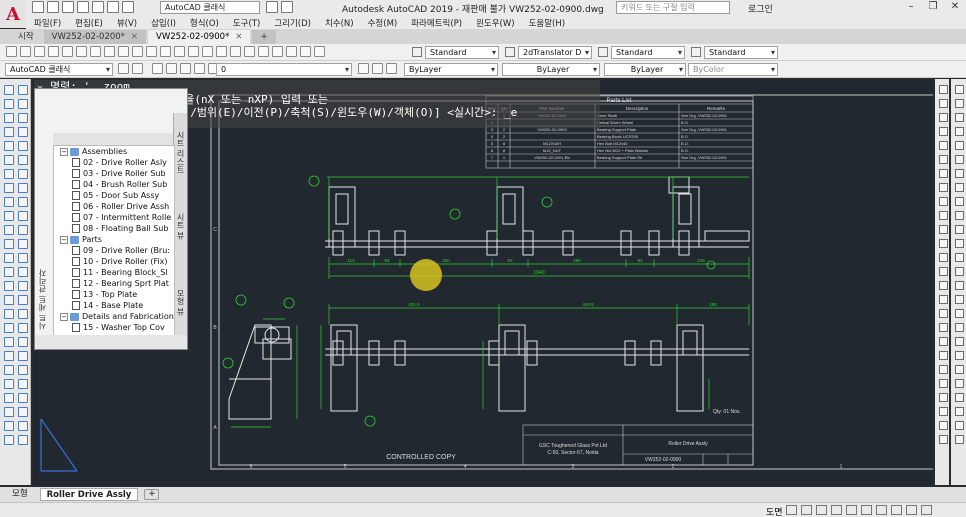 The height and width of the screenshot is (517, 966). I want to click on menu-item: 뷰(V), so click(127, 23).